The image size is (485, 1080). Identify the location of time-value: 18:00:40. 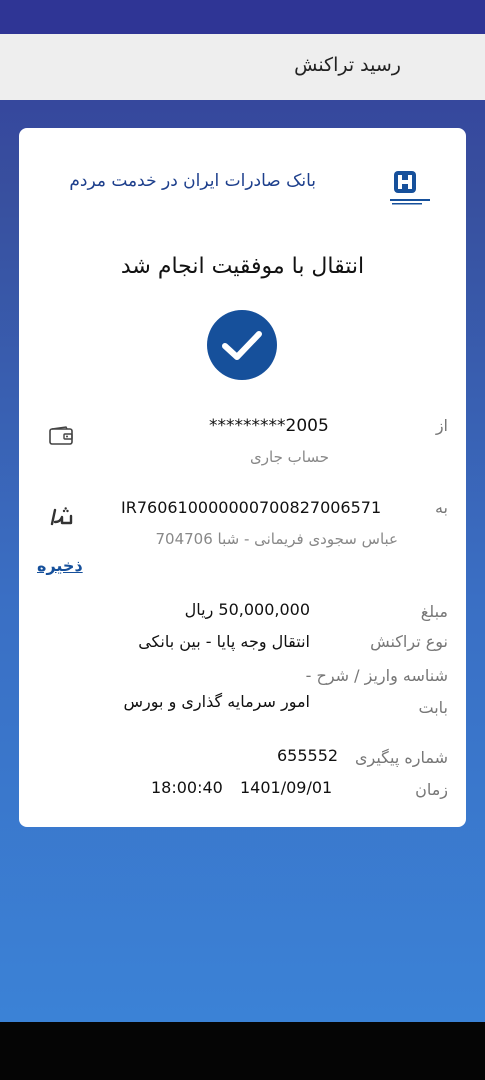
(187, 787).